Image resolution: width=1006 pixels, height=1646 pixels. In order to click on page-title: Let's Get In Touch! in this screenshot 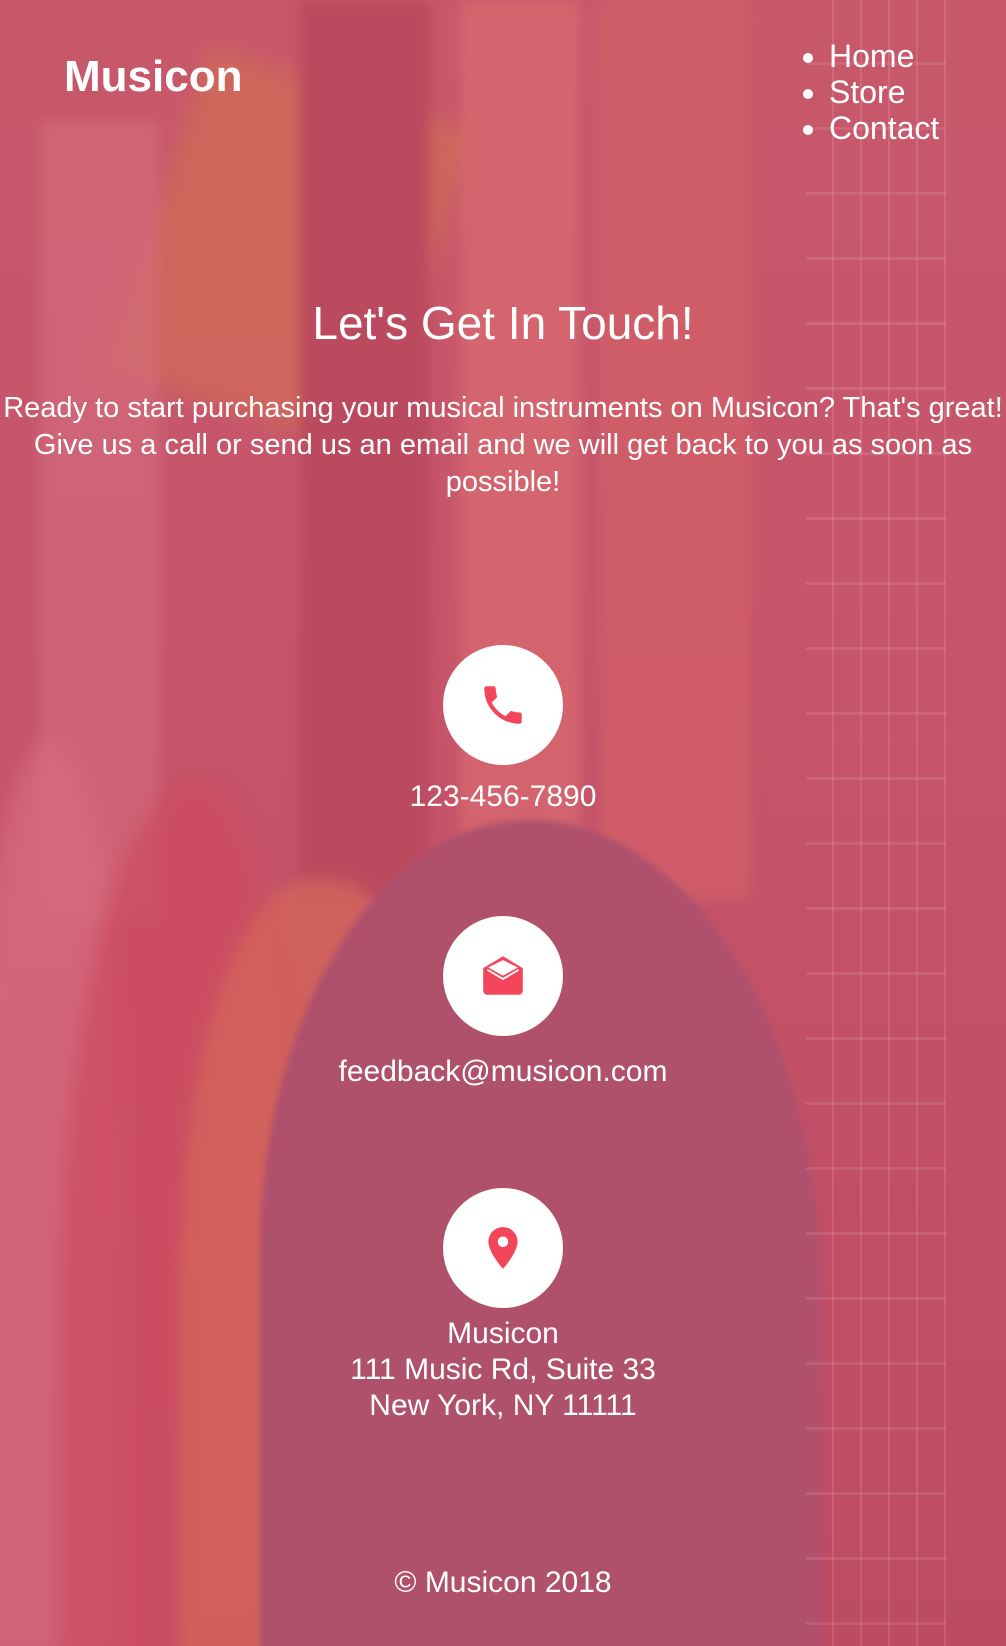, I will do `click(503, 323)`.